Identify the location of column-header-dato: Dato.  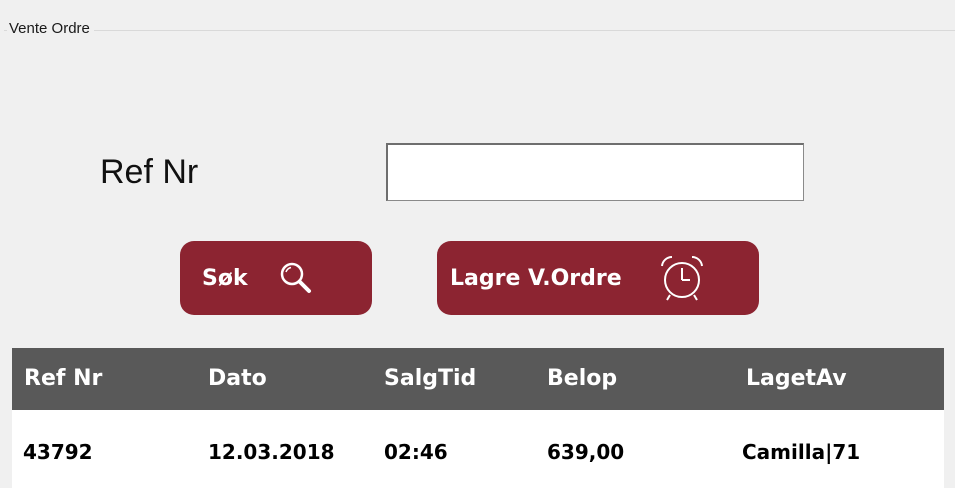
(237, 378).